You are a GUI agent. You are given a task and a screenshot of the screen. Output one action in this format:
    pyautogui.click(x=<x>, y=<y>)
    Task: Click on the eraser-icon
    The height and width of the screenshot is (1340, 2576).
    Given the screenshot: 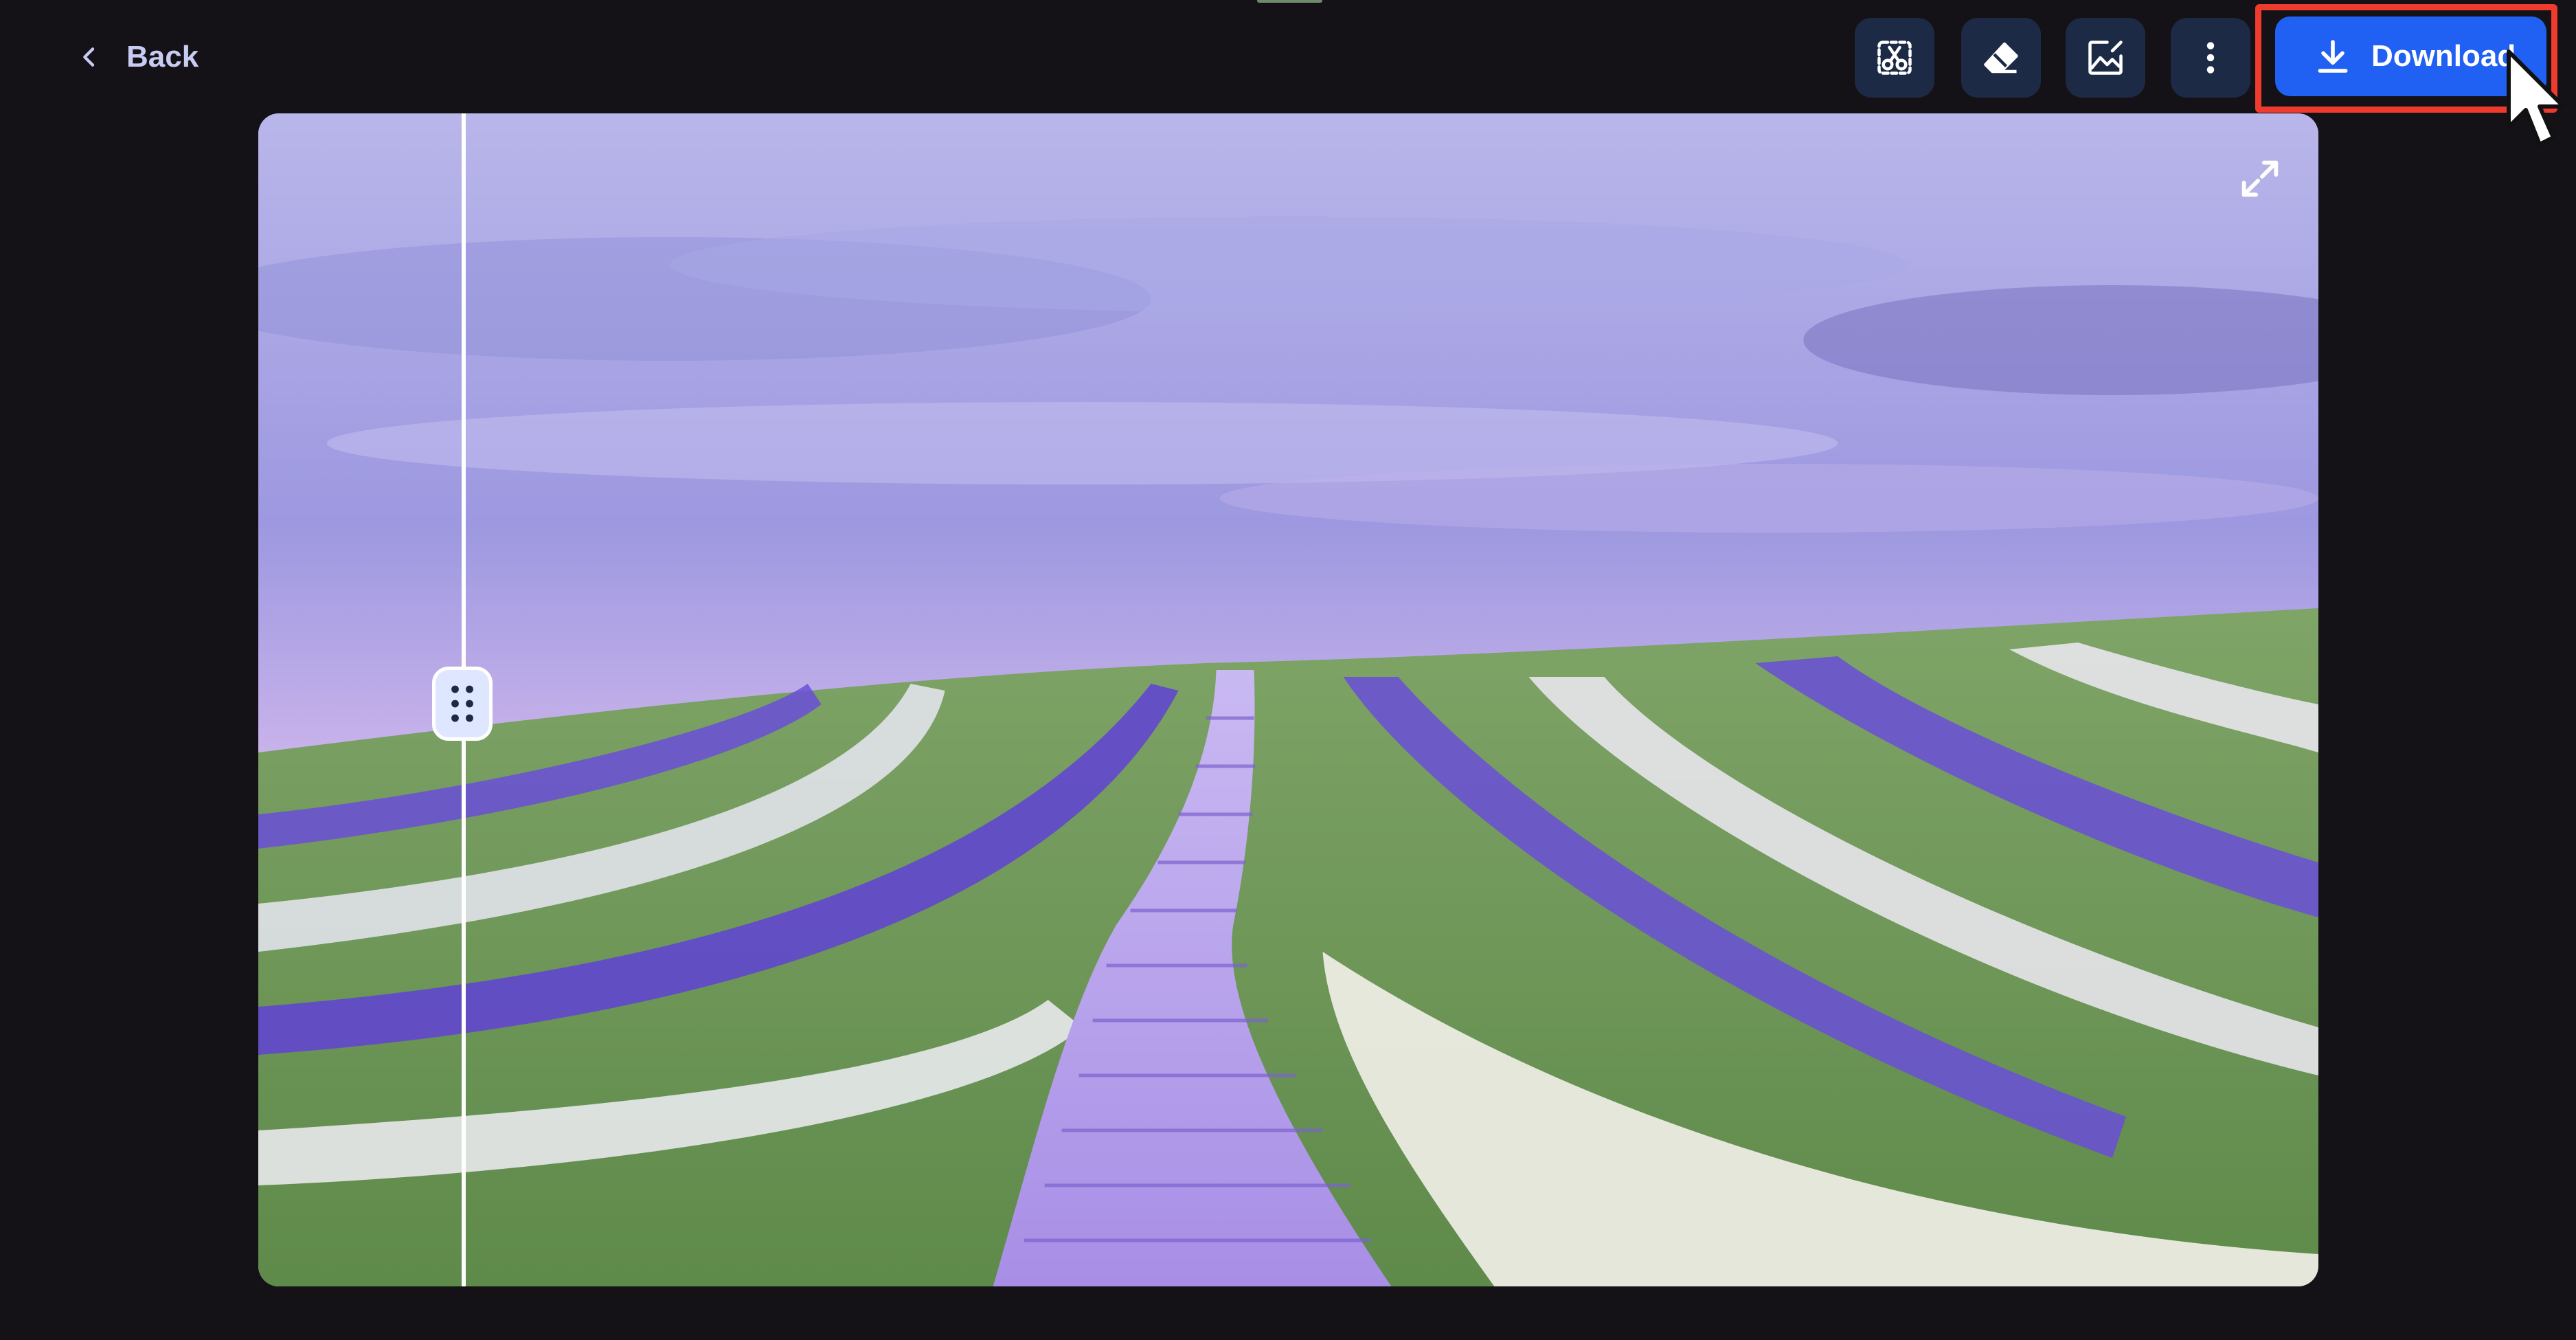 What is the action you would take?
    pyautogui.click(x=2001, y=58)
    